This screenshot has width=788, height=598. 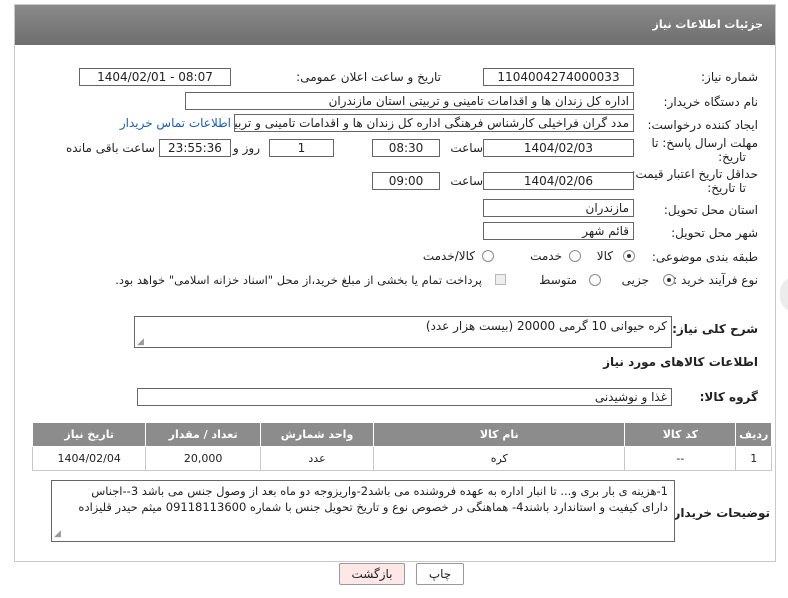 I want to click on cell-item-code: --, so click(x=680, y=458).